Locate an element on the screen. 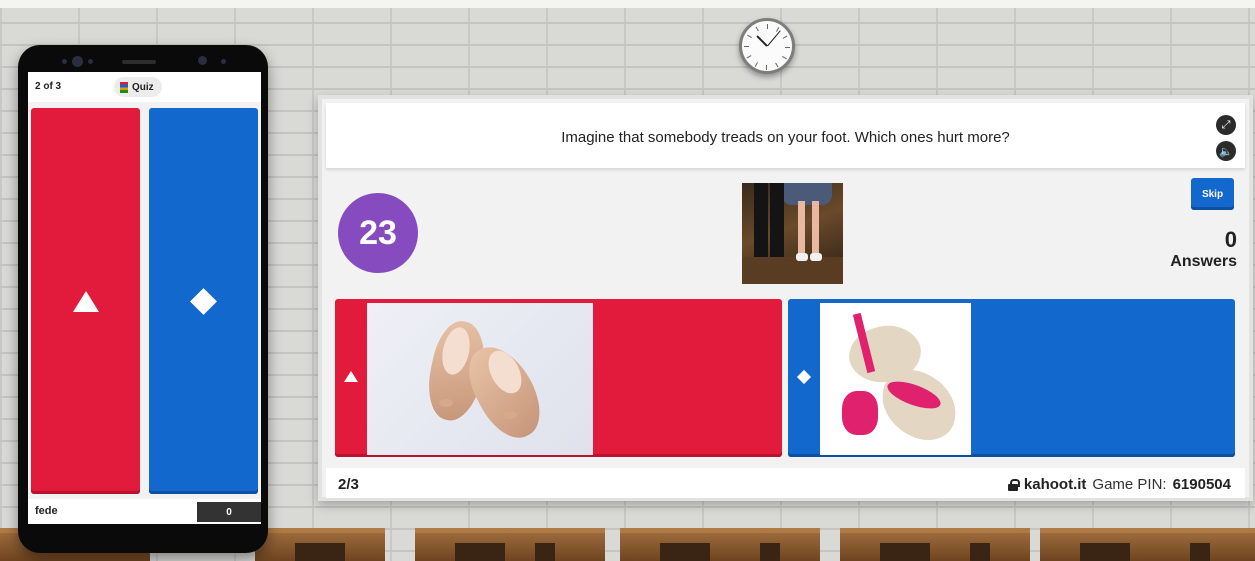  answer-button-triangle is located at coordinates (85, 301).